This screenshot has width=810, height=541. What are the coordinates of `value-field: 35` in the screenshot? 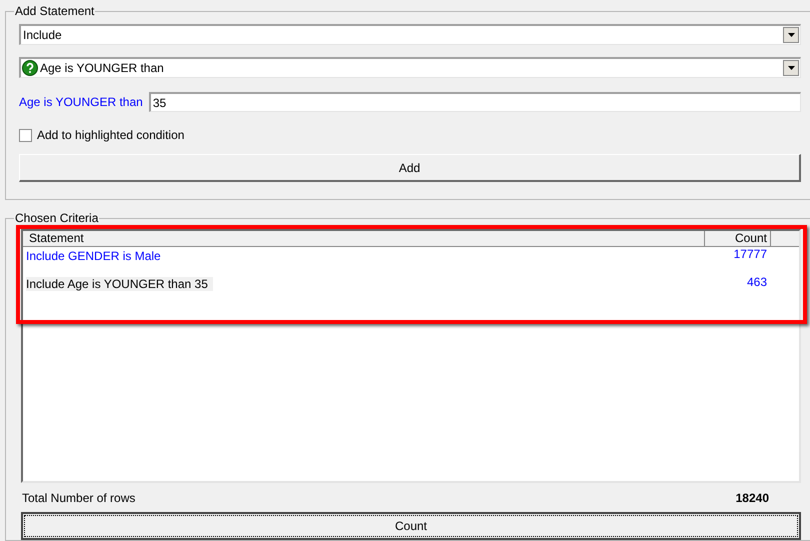 It's located at (474, 102).